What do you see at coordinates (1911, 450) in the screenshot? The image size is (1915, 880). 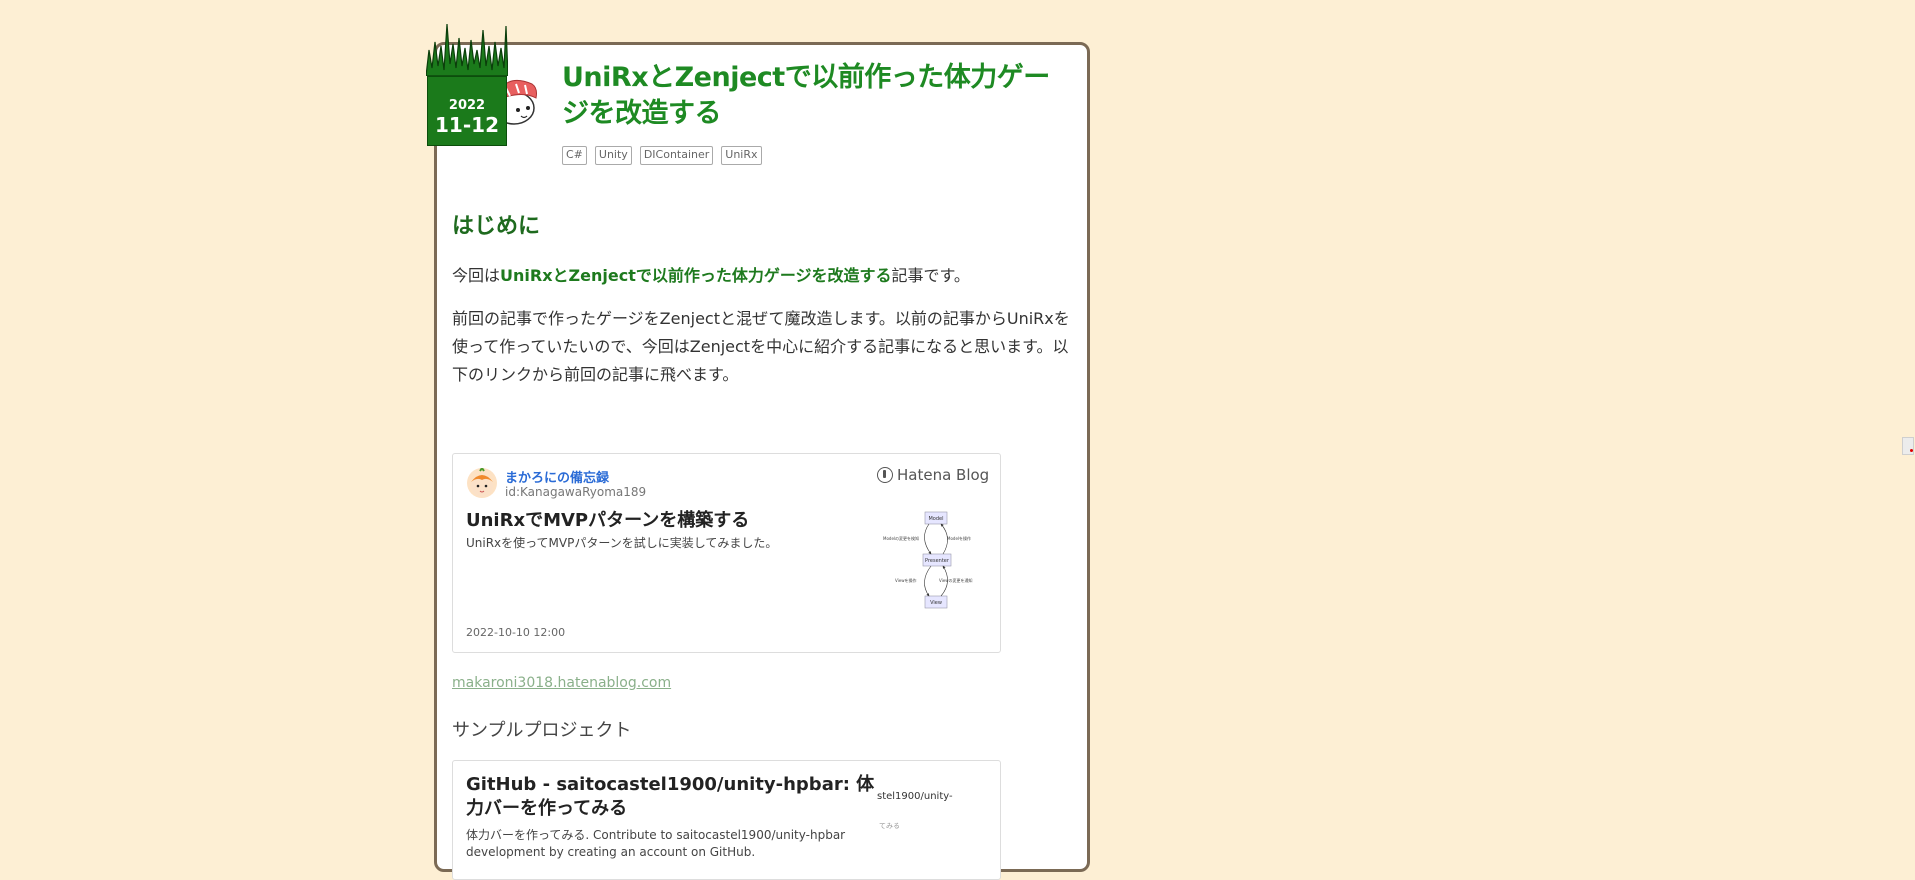 I see `scroll-marker` at bounding box center [1911, 450].